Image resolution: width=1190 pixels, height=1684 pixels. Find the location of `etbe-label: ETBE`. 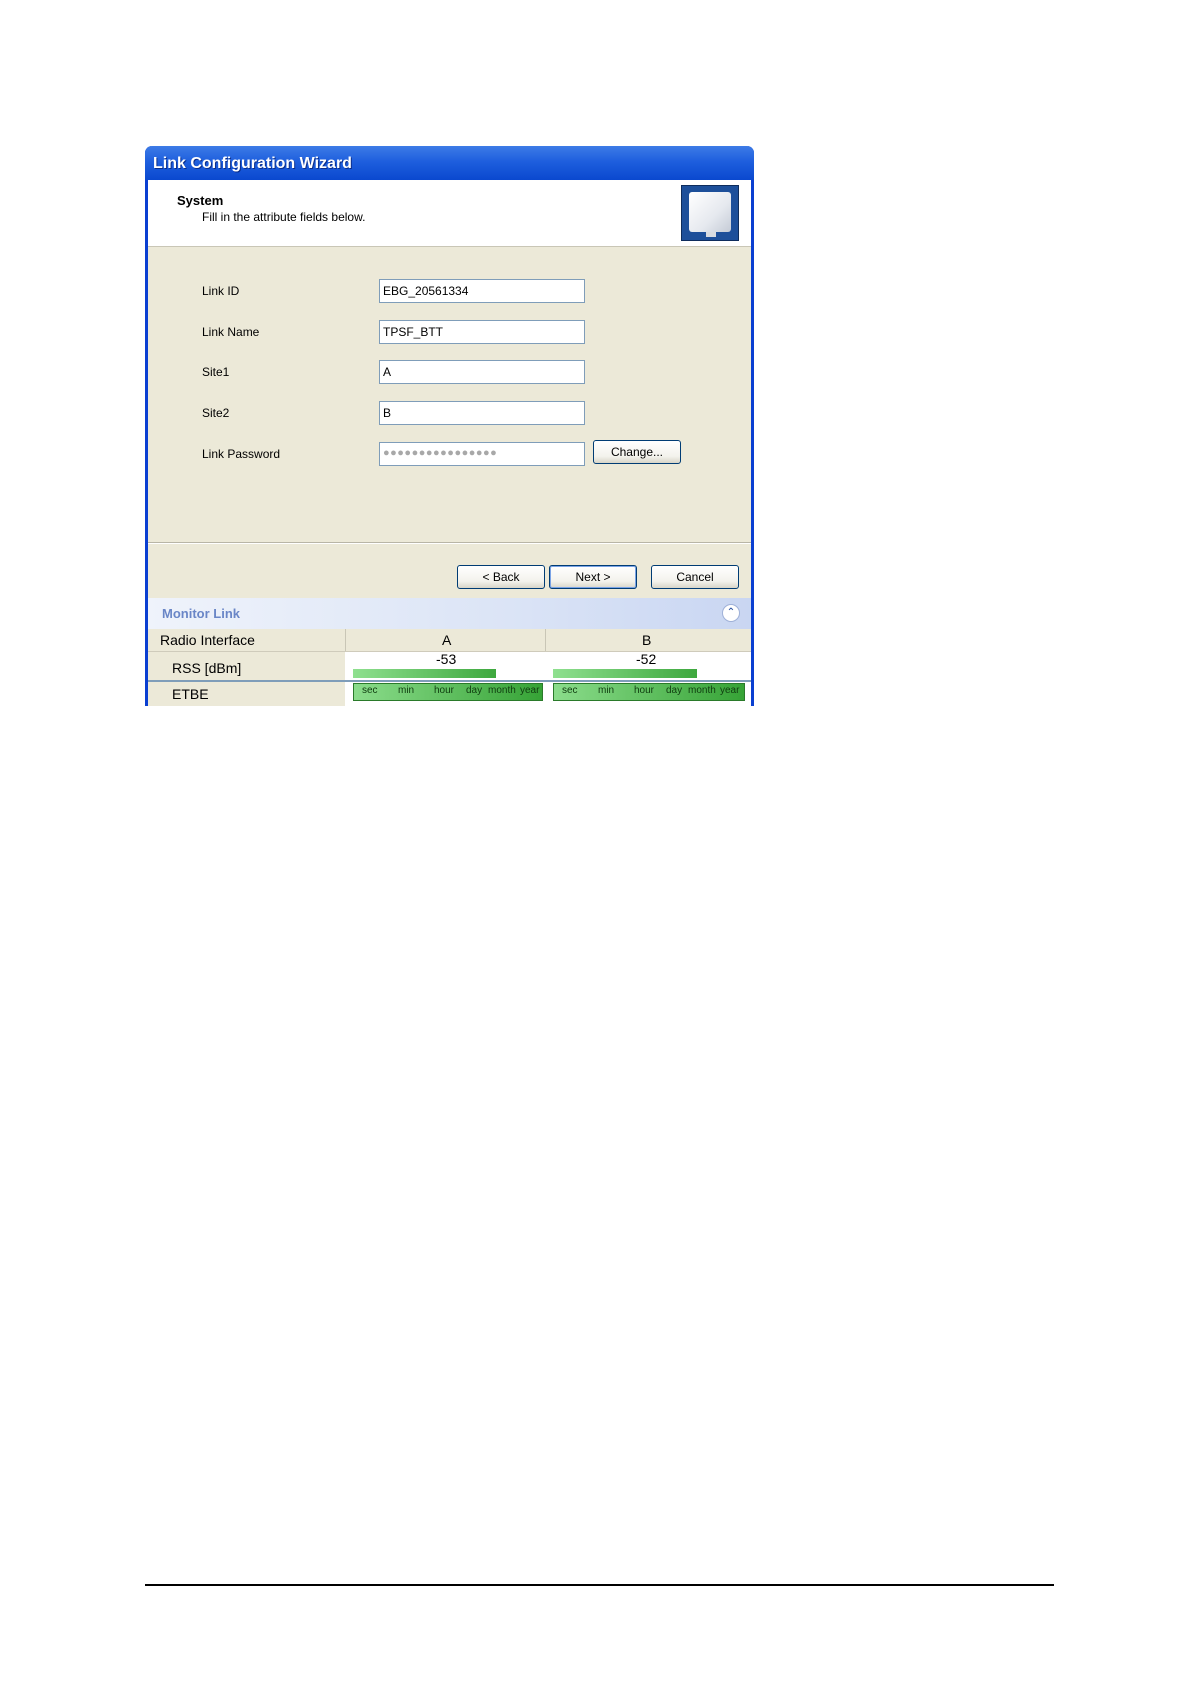

etbe-label: ETBE is located at coordinates (190, 694).